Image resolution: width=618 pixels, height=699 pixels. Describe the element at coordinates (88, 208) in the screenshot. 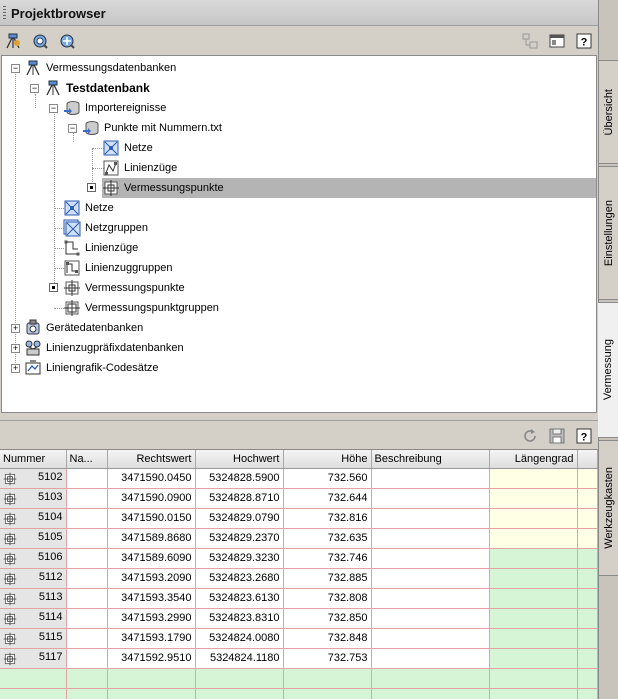

I see `tree-item-netze: Netze` at that location.